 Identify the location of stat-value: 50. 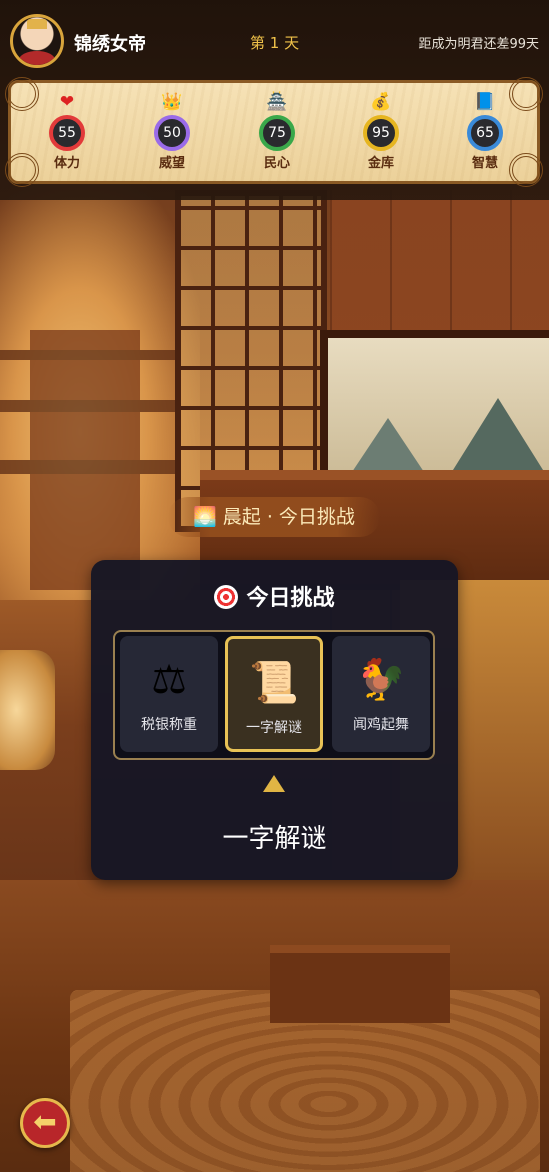
(172, 133).